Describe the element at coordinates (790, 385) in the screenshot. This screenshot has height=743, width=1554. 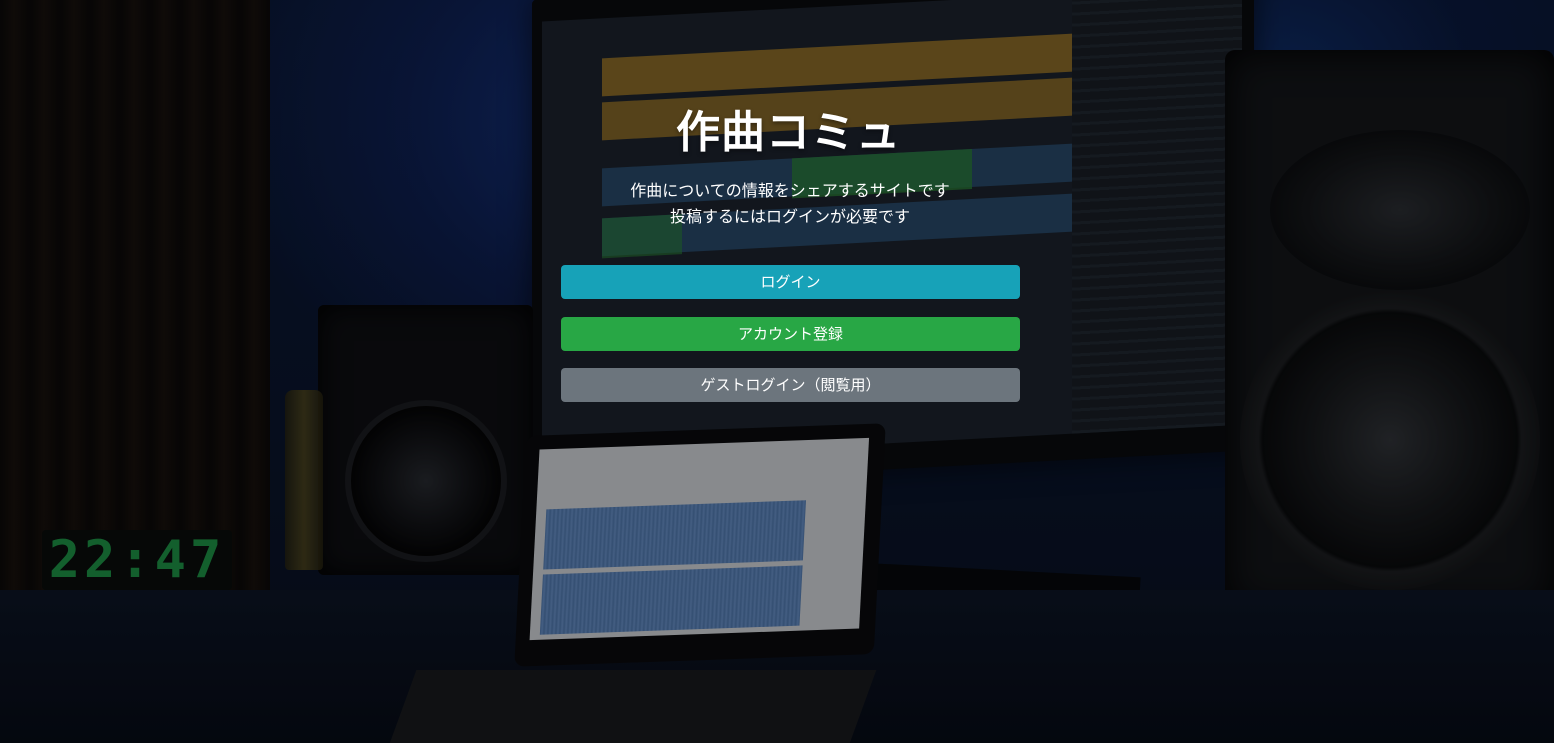
I see `guest-login-button: ゲストログイン（閲覧用）` at that location.